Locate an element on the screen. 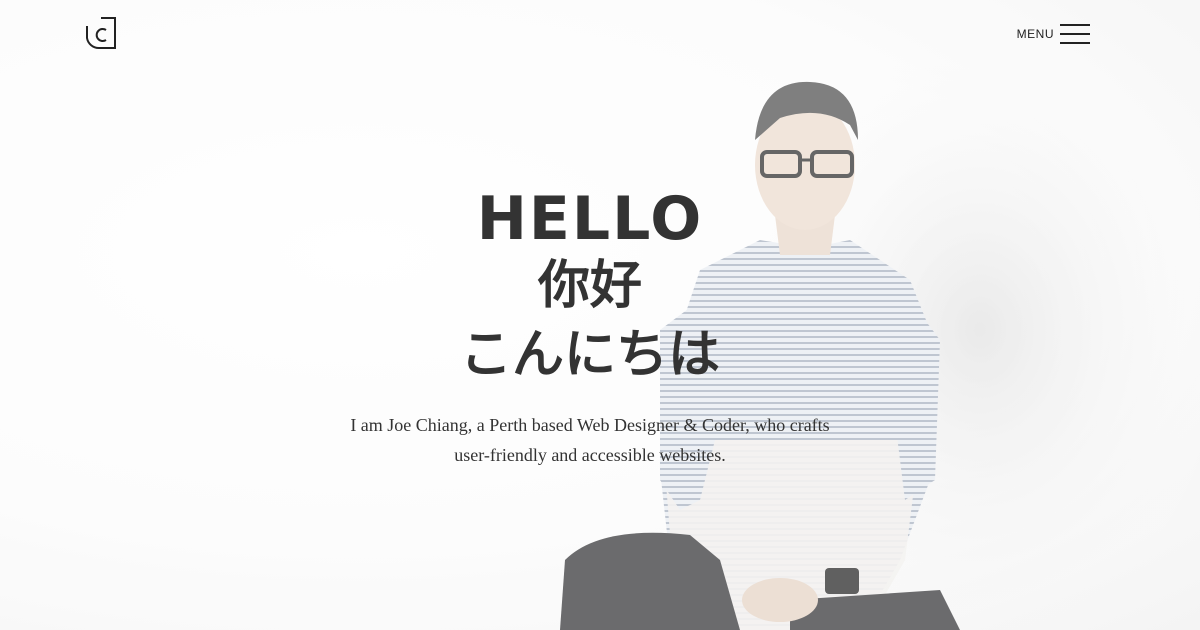 The width and height of the screenshot is (1200, 630). greeting-japanese: こんにちは is located at coordinates (589, 355).